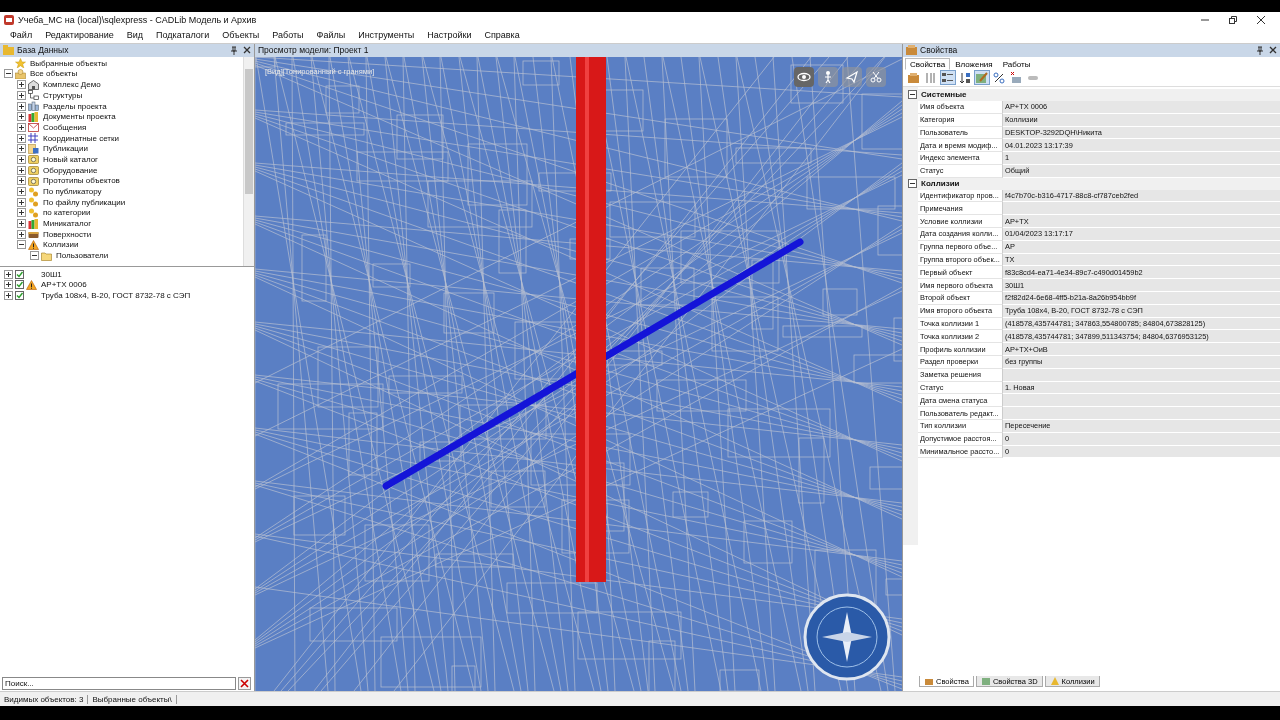 The height and width of the screenshot is (720, 1280). Describe the element at coordinates (33, 84) in the screenshot. I see `building-icon` at that location.